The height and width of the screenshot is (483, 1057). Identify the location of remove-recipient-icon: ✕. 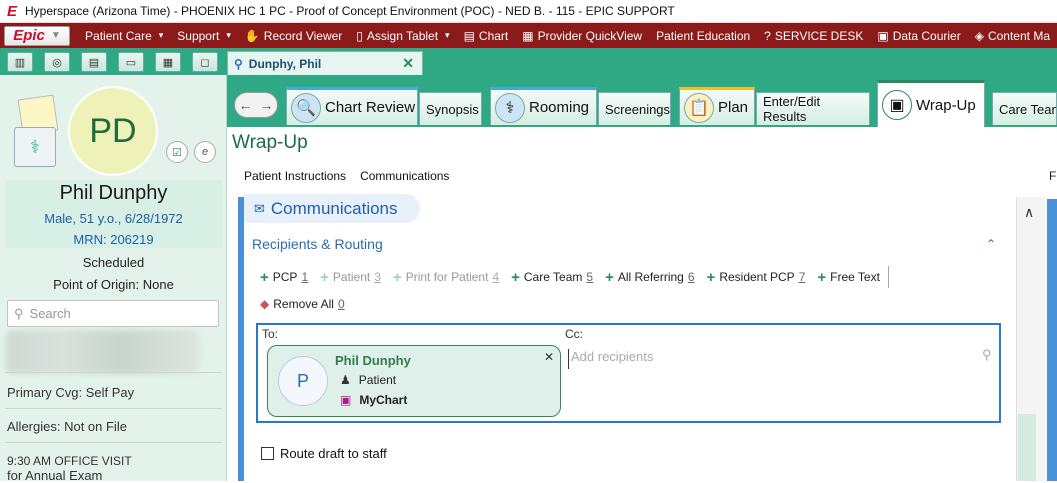
(549, 357).